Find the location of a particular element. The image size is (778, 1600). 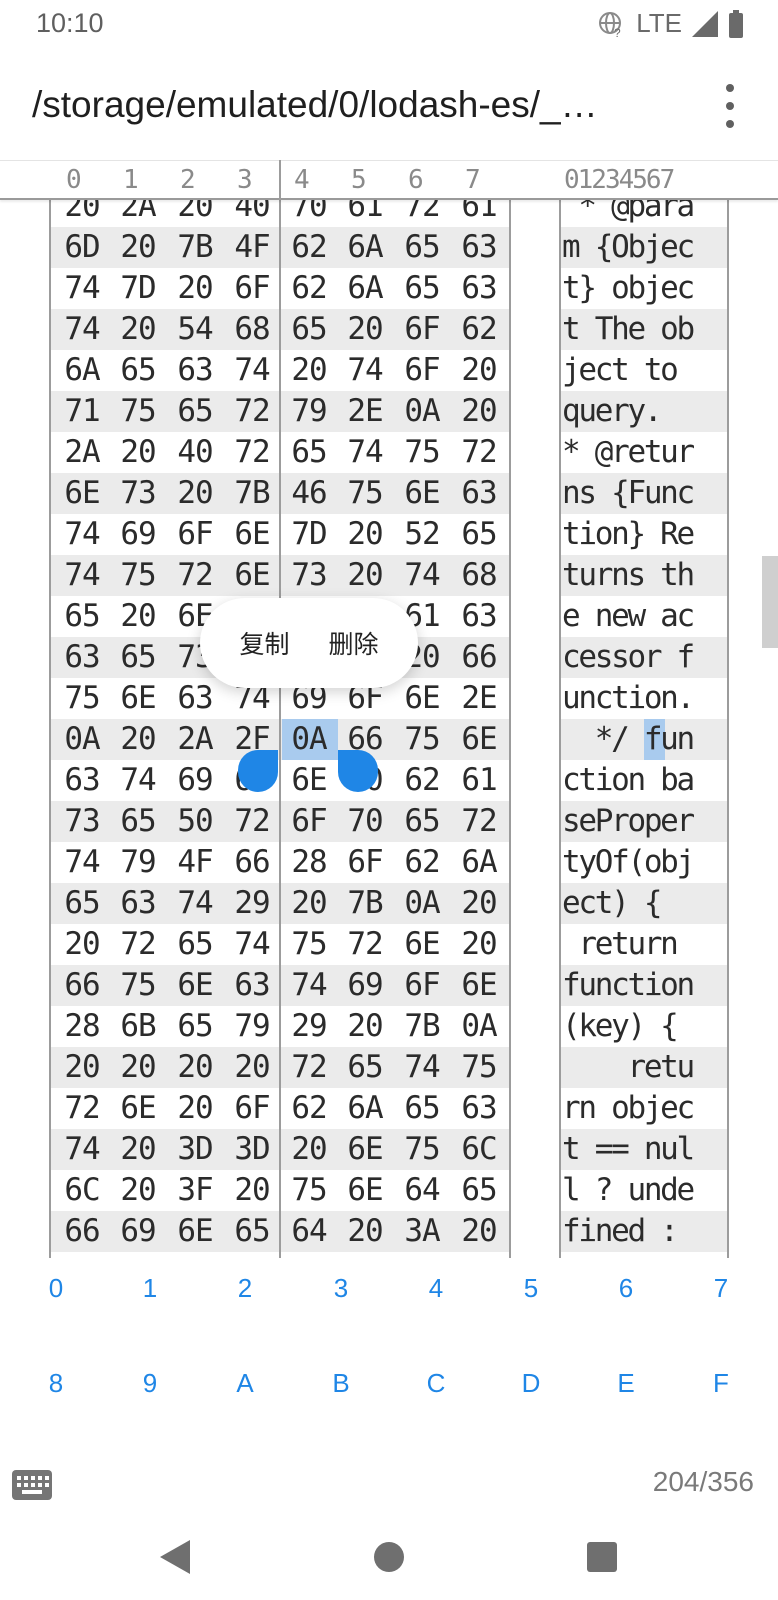

key-b: B is located at coordinates (341, 1383).